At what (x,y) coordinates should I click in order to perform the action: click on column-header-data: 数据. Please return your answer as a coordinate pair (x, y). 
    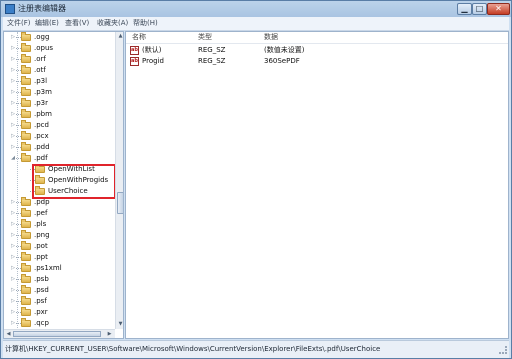
    Looking at the image, I should click on (271, 37).